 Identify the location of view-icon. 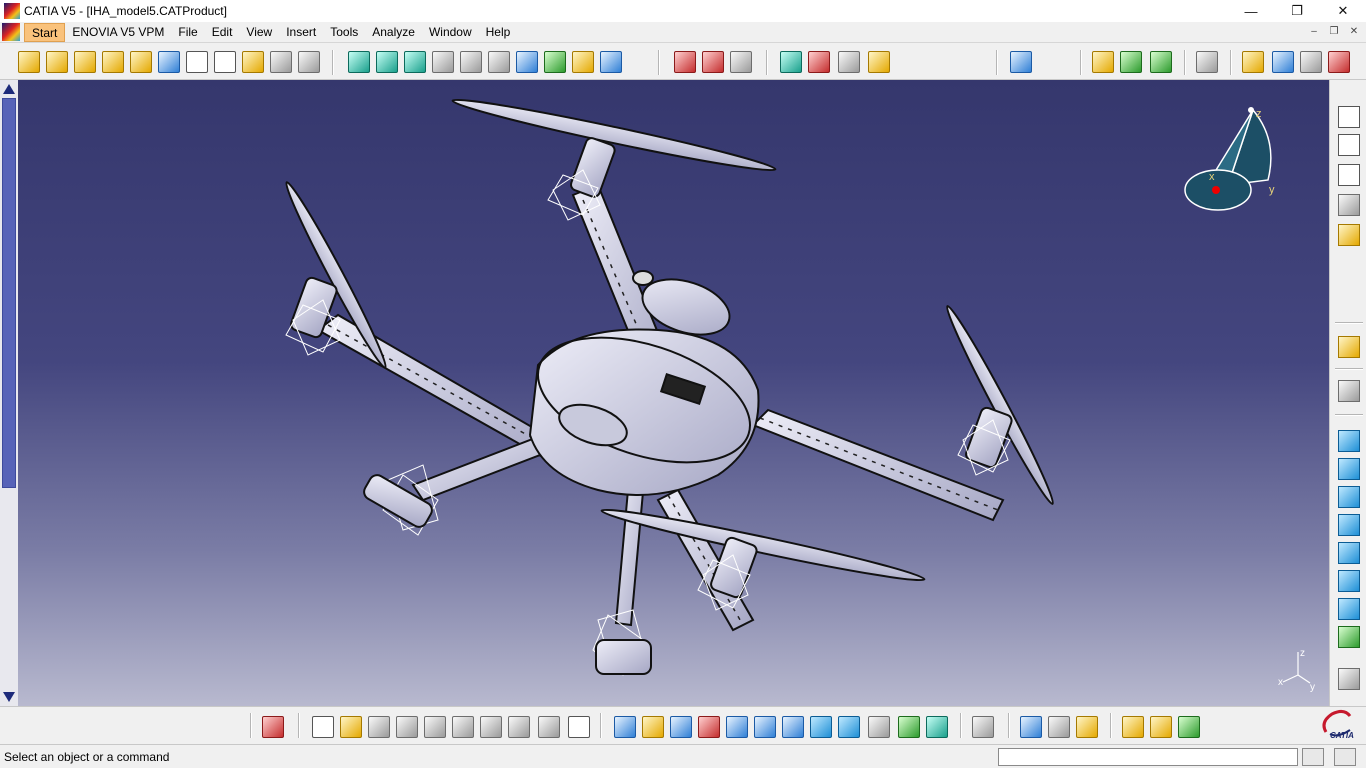
(1349, 205).